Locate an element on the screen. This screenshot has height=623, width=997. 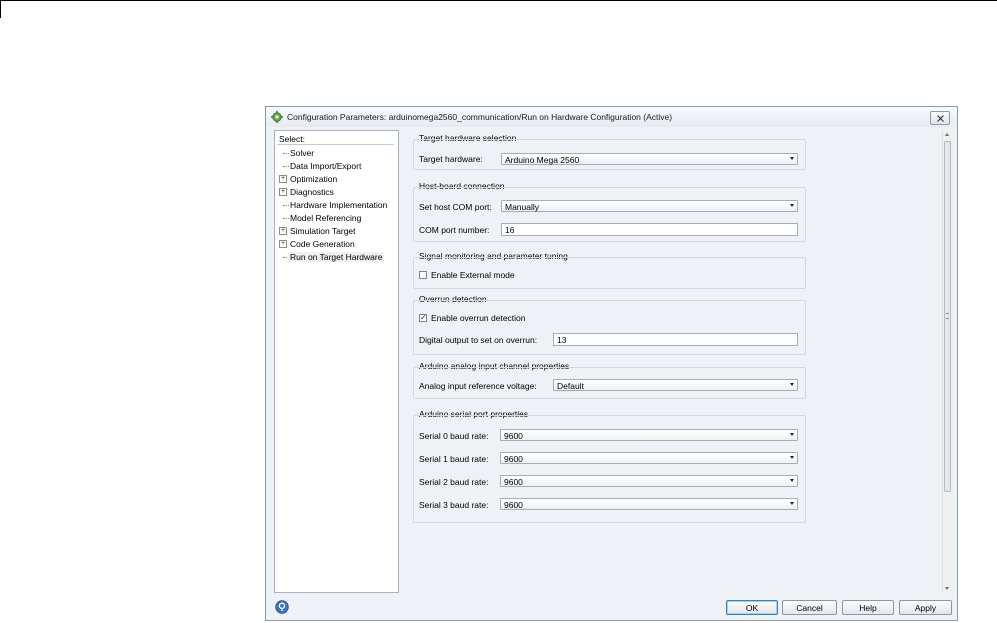
tree-item-diagnostics: + Diagnostics is located at coordinates (336, 192).